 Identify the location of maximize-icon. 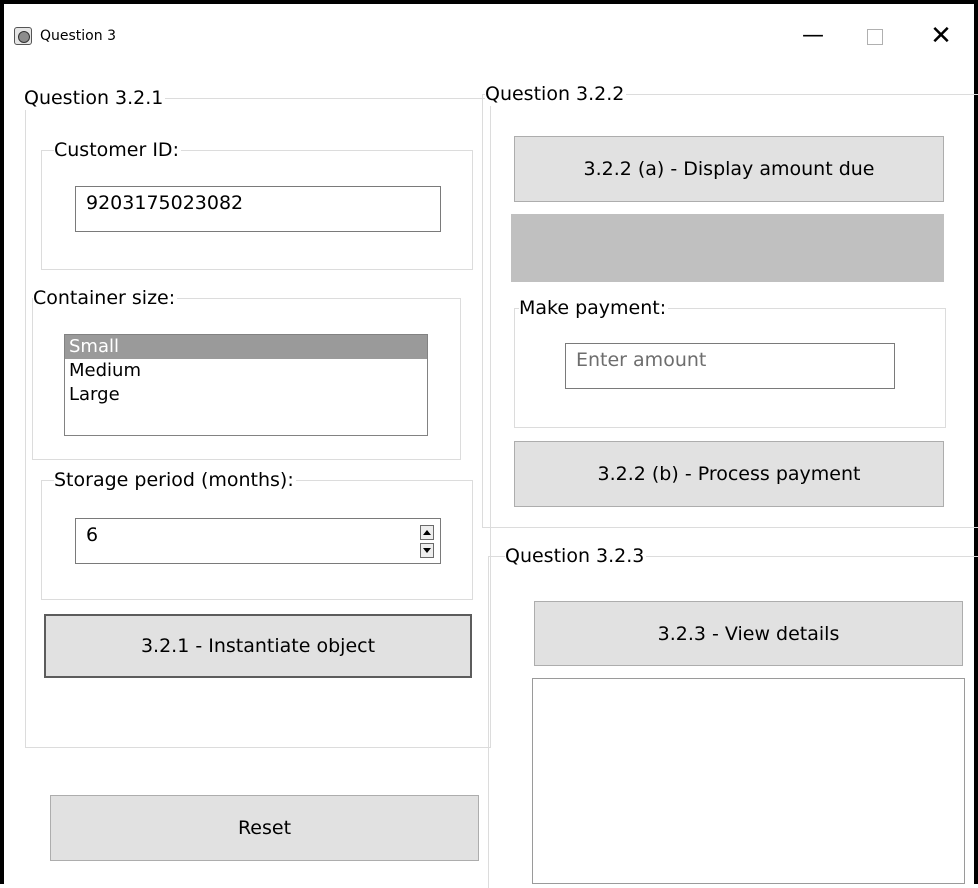
(875, 36).